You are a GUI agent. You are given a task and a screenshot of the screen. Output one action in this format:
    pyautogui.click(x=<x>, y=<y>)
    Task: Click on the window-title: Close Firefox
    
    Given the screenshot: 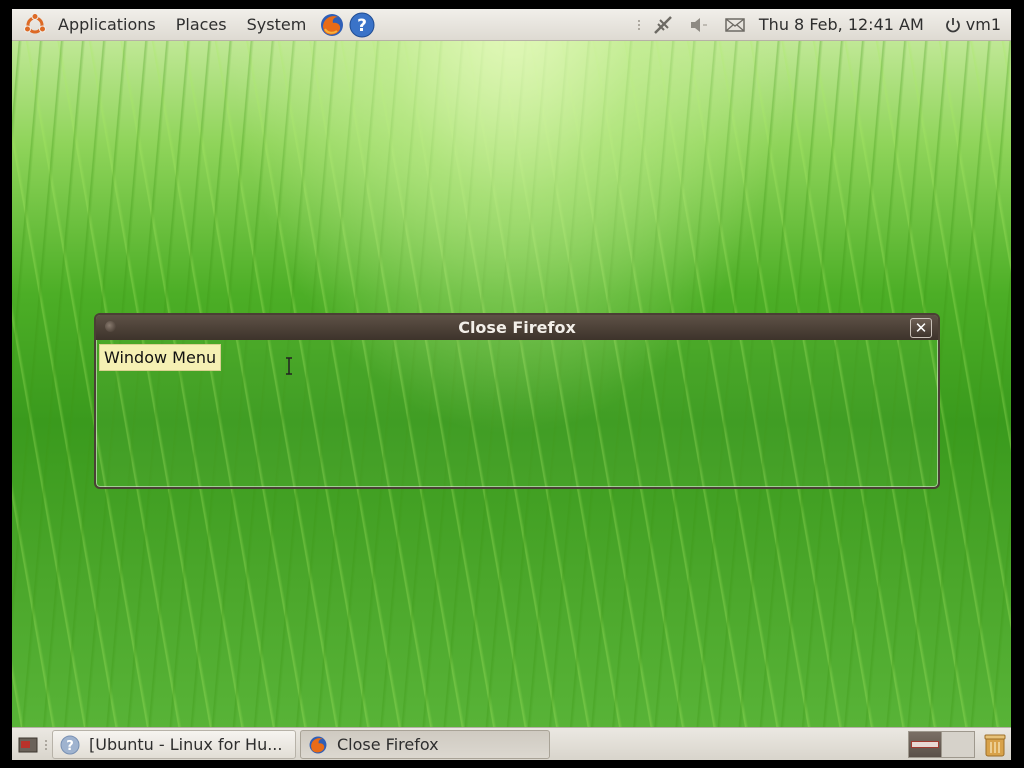 What is the action you would take?
    pyautogui.click(x=517, y=327)
    